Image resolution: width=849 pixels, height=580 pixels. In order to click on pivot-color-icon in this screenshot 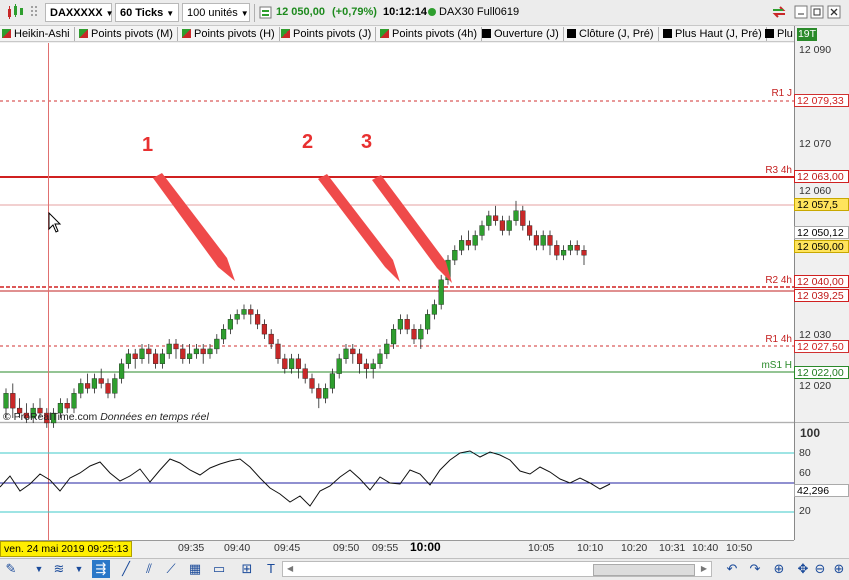, I will do `click(285, 33)`.